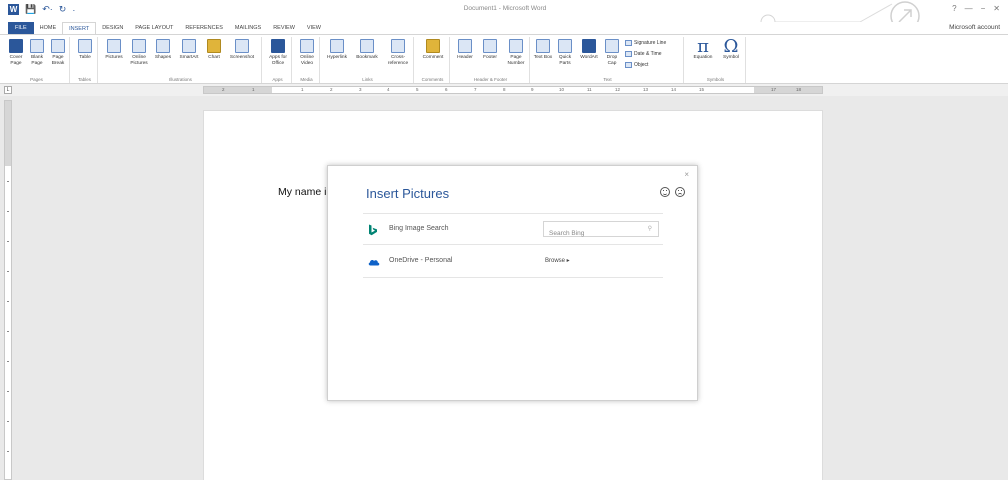 The width and height of the screenshot is (1008, 480). What do you see at coordinates (8, 90) in the screenshot?
I see `tab-selector-button: L` at bounding box center [8, 90].